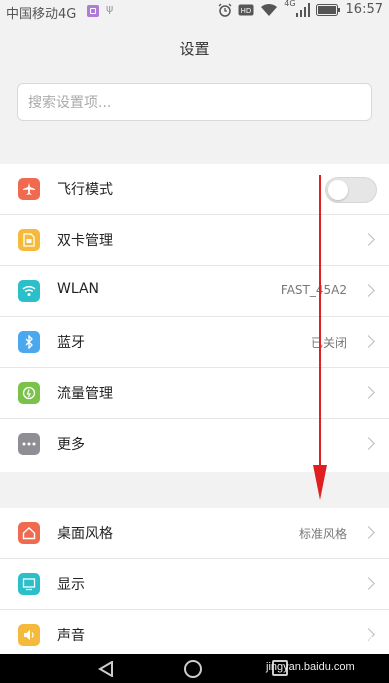  I want to click on setting-row-bluetooth: 蓝牙 已关闭, so click(194, 342).